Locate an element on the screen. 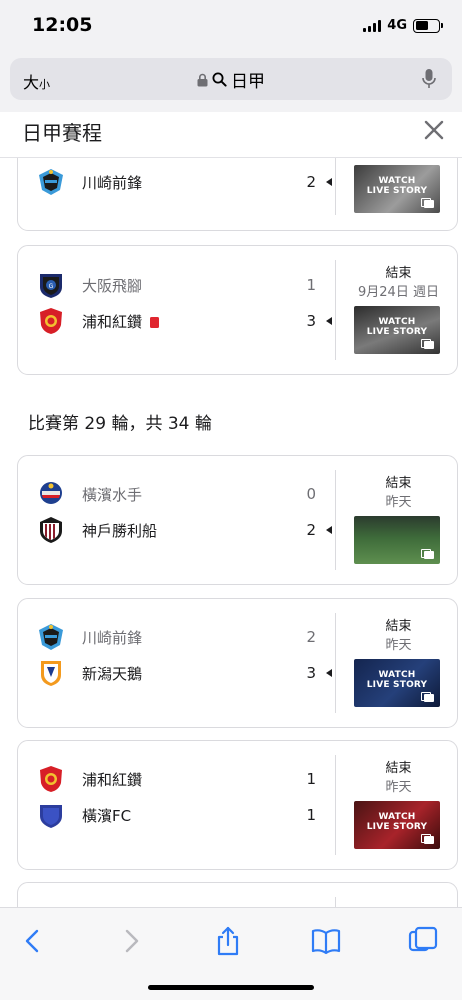 The width and height of the screenshot is (462, 1000). team-row: G 大阪飛腳 1 is located at coordinates (178, 285).